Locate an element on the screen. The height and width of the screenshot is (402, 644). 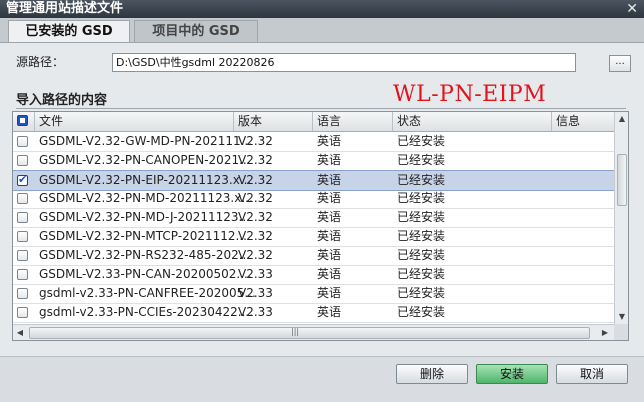
close-icon: ✕ is located at coordinates (632, 9).